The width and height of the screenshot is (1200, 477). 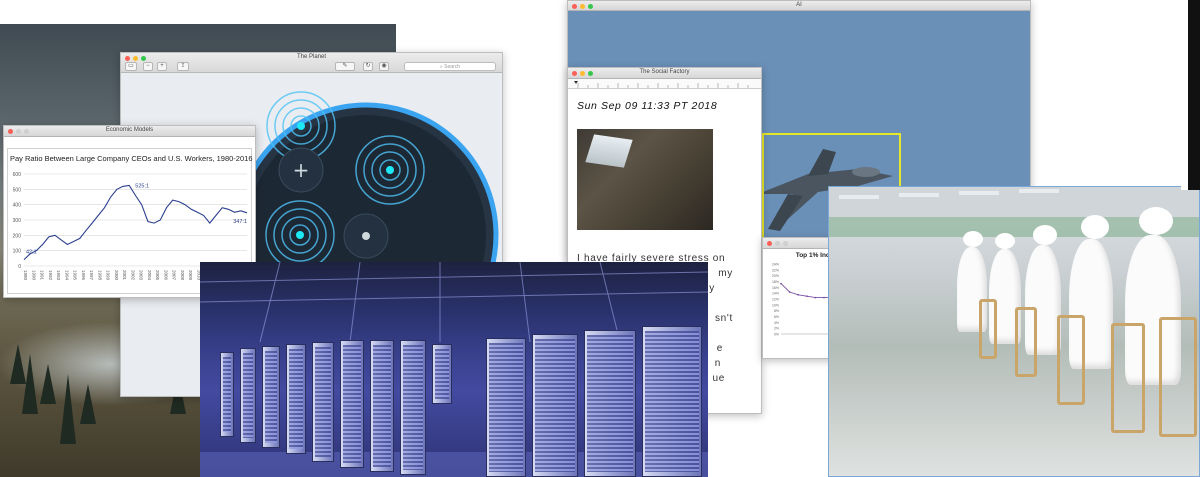 I want to click on post-date: Sun Sep 09 11:33 PT 2018, so click(x=647, y=106).